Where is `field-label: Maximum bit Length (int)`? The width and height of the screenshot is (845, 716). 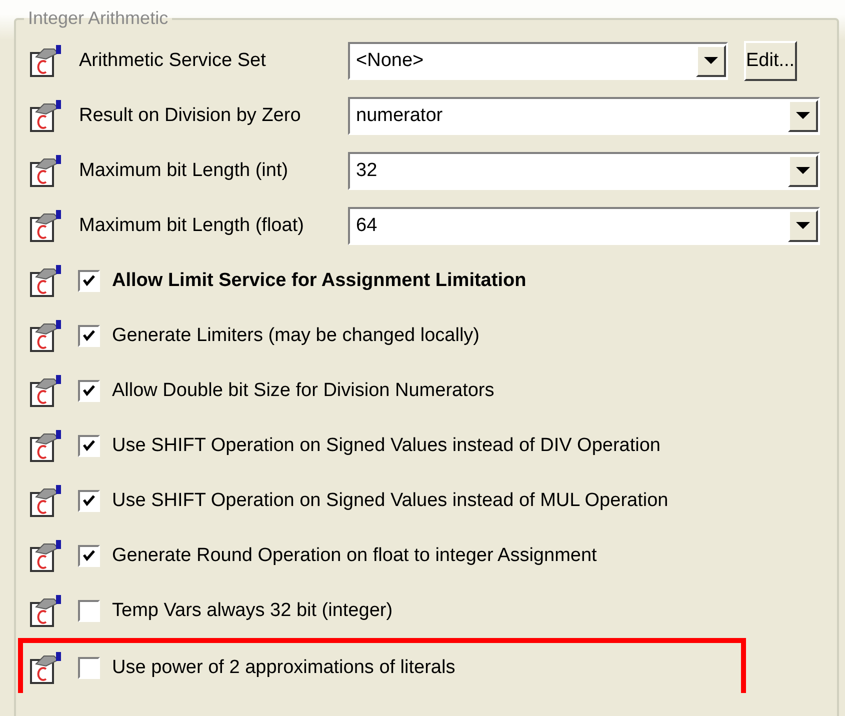 field-label: Maximum bit Length (int) is located at coordinates (184, 171).